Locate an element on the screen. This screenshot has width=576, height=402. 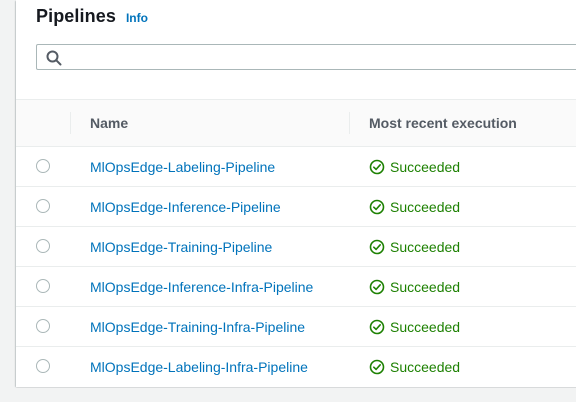
table-row: MlOpsEdge-Inference-Pipeline Succeeded is located at coordinates (296, 207).